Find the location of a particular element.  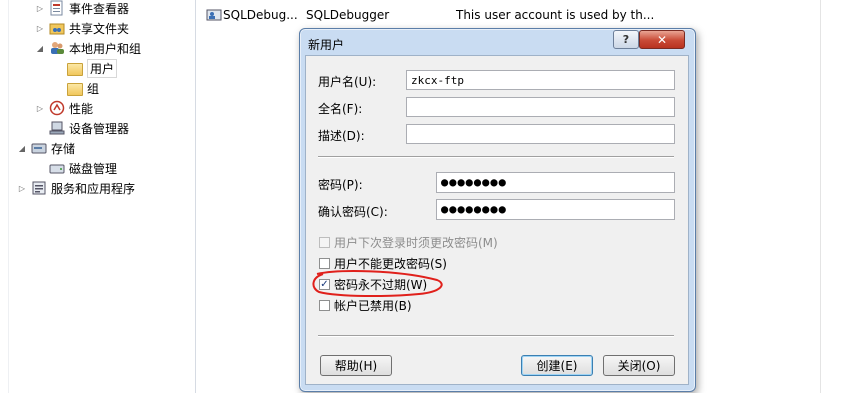

disk-management-icon is located at coordinates (57, 168).